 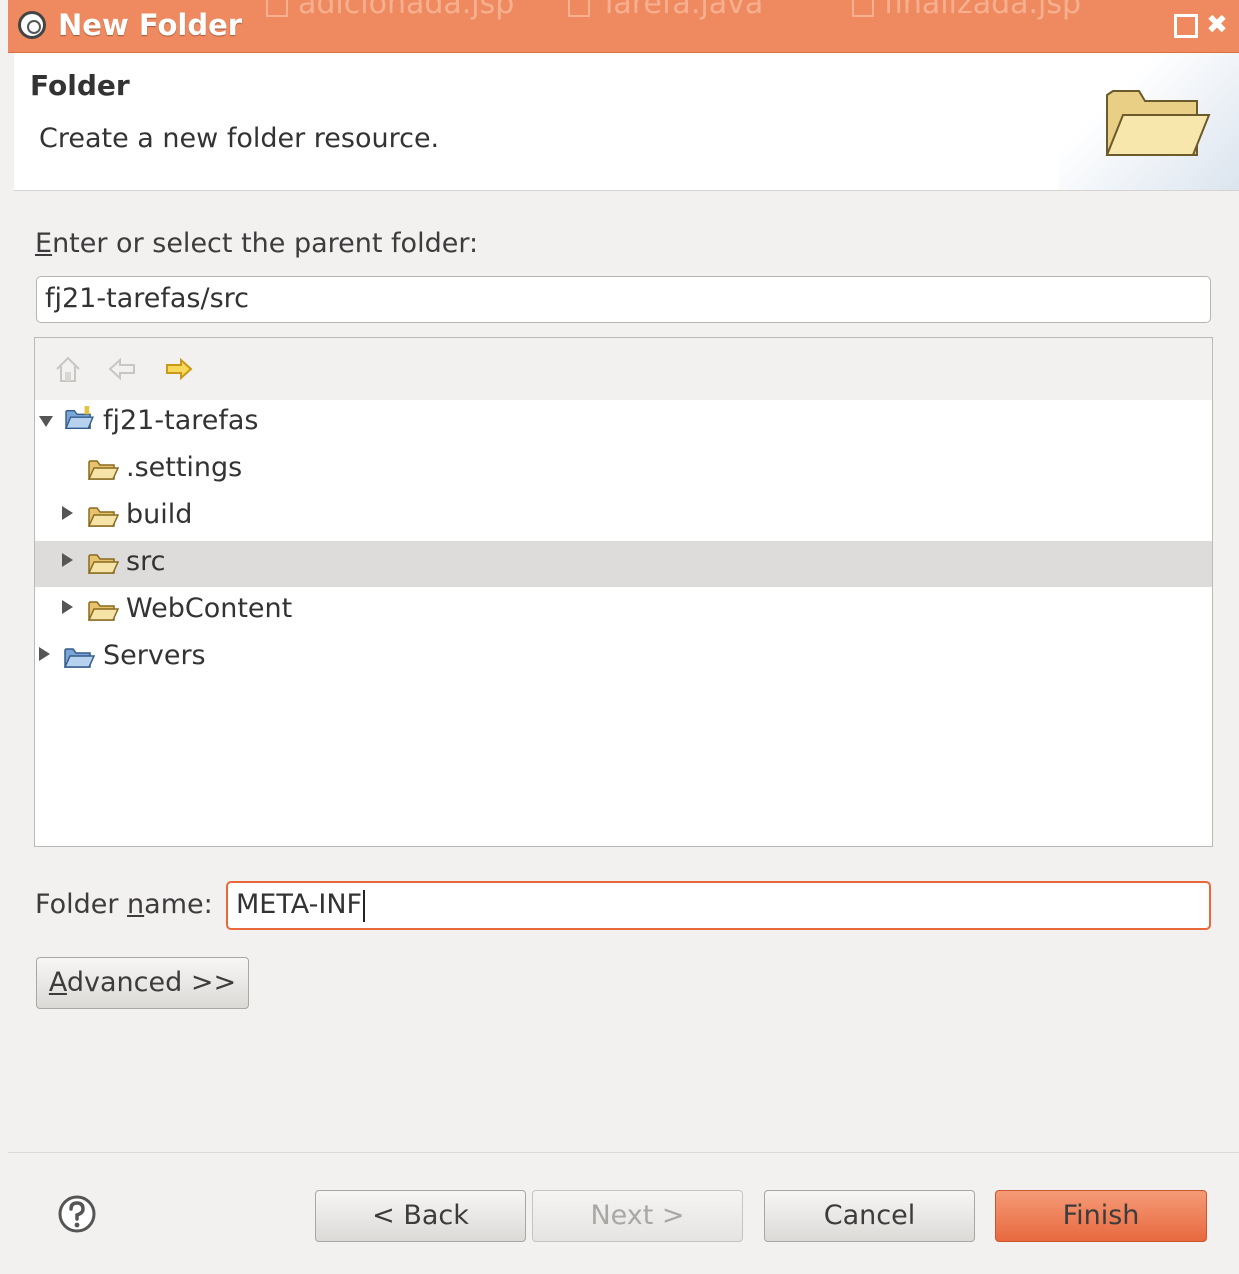 I want to click on tree-item-label: src, so click(x=146, y=561).